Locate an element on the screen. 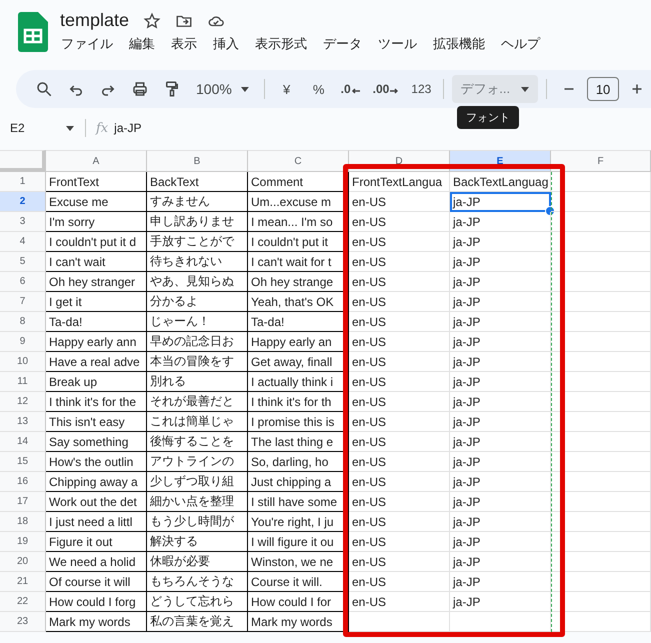 The width and height of the screenshot is (651, 643). table-cell: アウトラインの is located at coordinates (197, 462).